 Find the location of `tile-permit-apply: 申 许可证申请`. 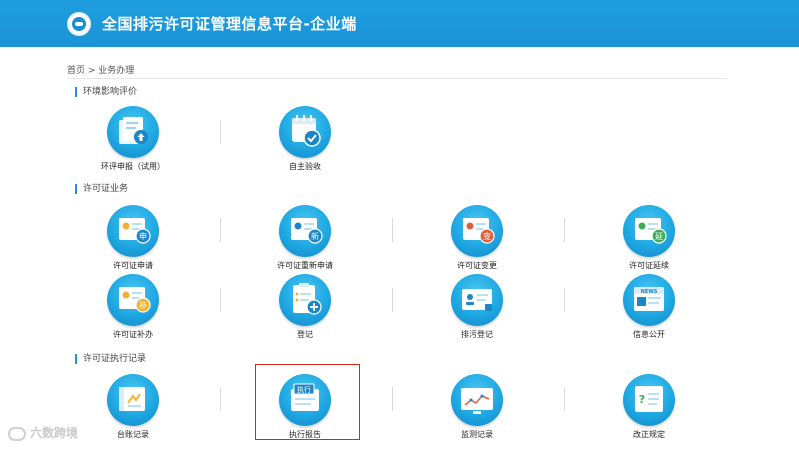

tile-permit-apply: 申 许可证申请 is located at coordinates (133, 242).